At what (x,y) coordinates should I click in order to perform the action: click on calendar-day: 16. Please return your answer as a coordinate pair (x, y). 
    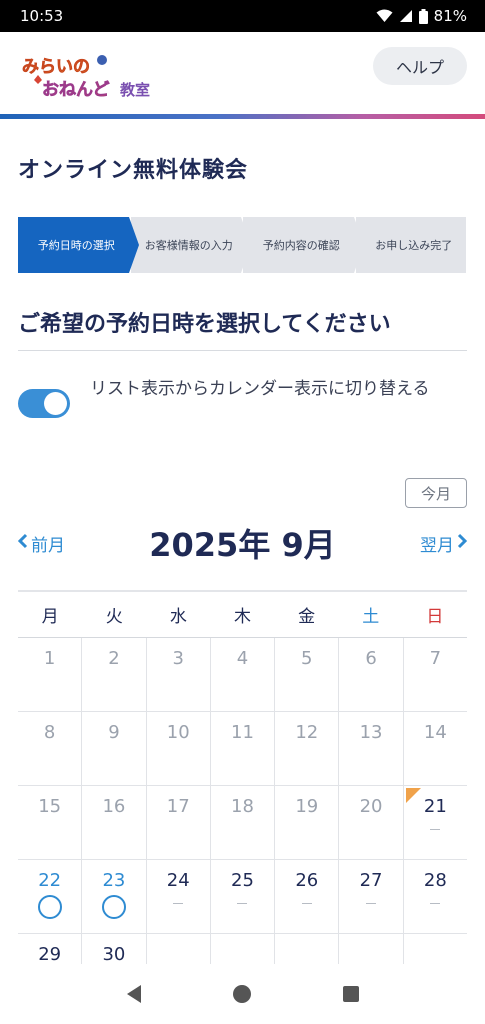
    Looking at the image, I should click on (114, 822).